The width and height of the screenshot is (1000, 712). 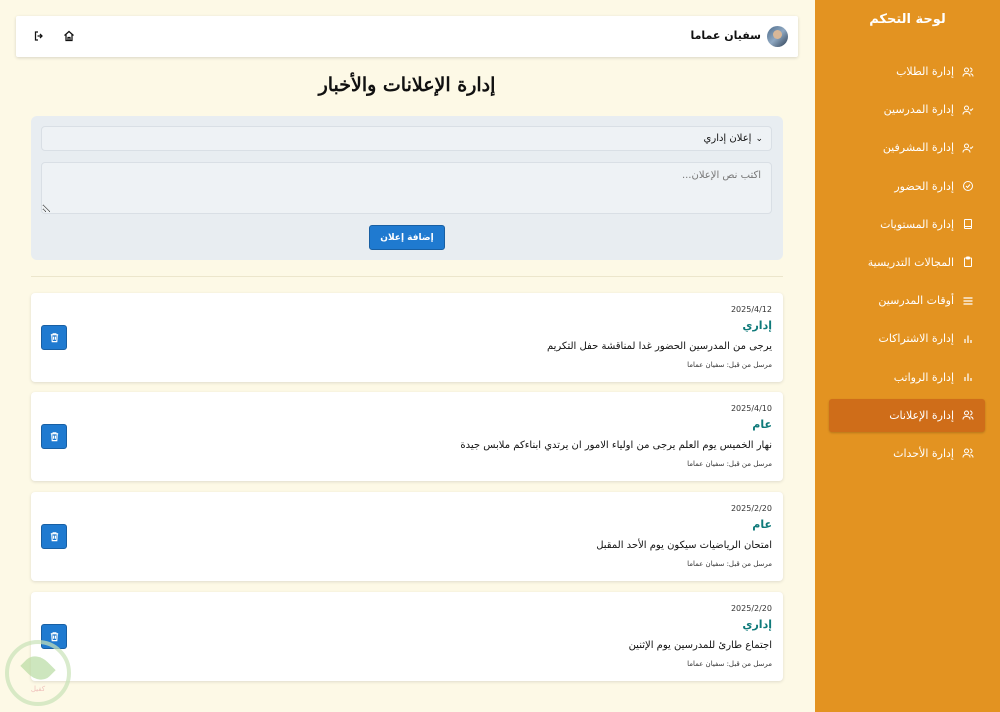 I want to click on sidebar-item-label: إدارة الحضور, so click(x=924, y=186).